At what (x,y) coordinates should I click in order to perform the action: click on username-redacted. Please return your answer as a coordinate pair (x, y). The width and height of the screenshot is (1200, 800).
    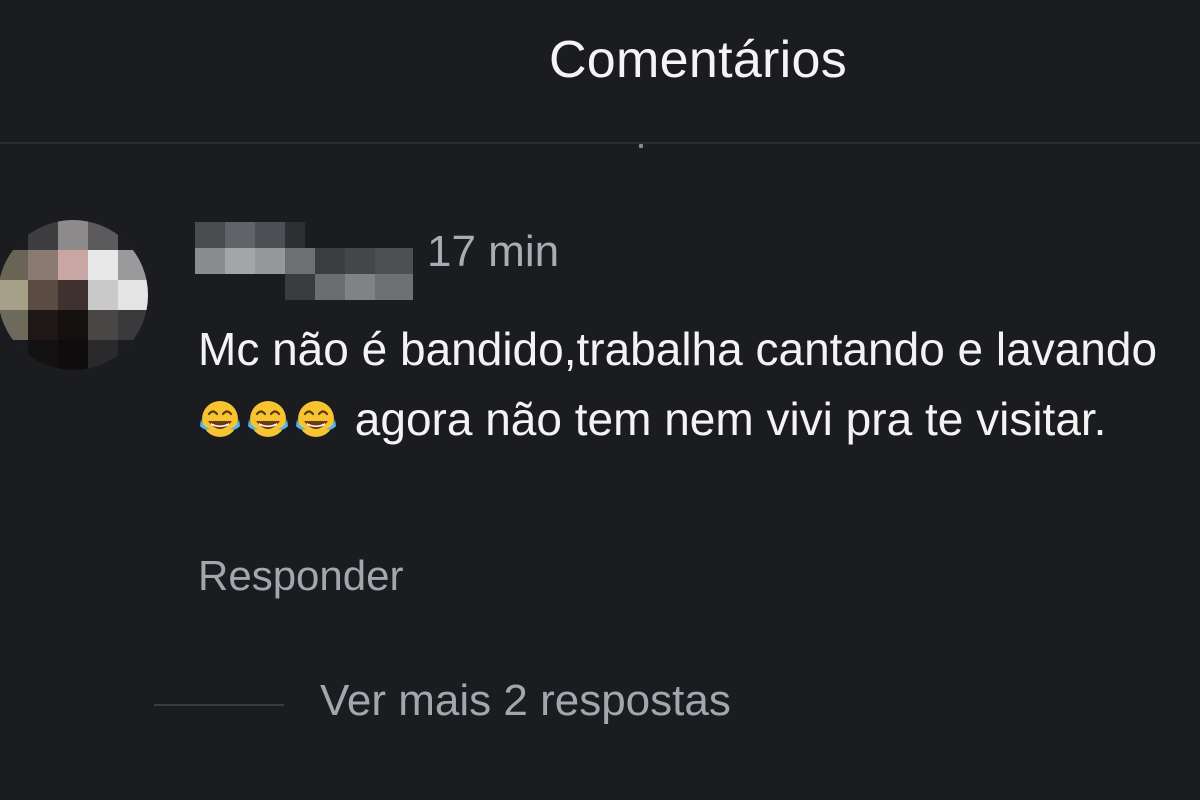
    Looking at the image, I should click on (305, 261).